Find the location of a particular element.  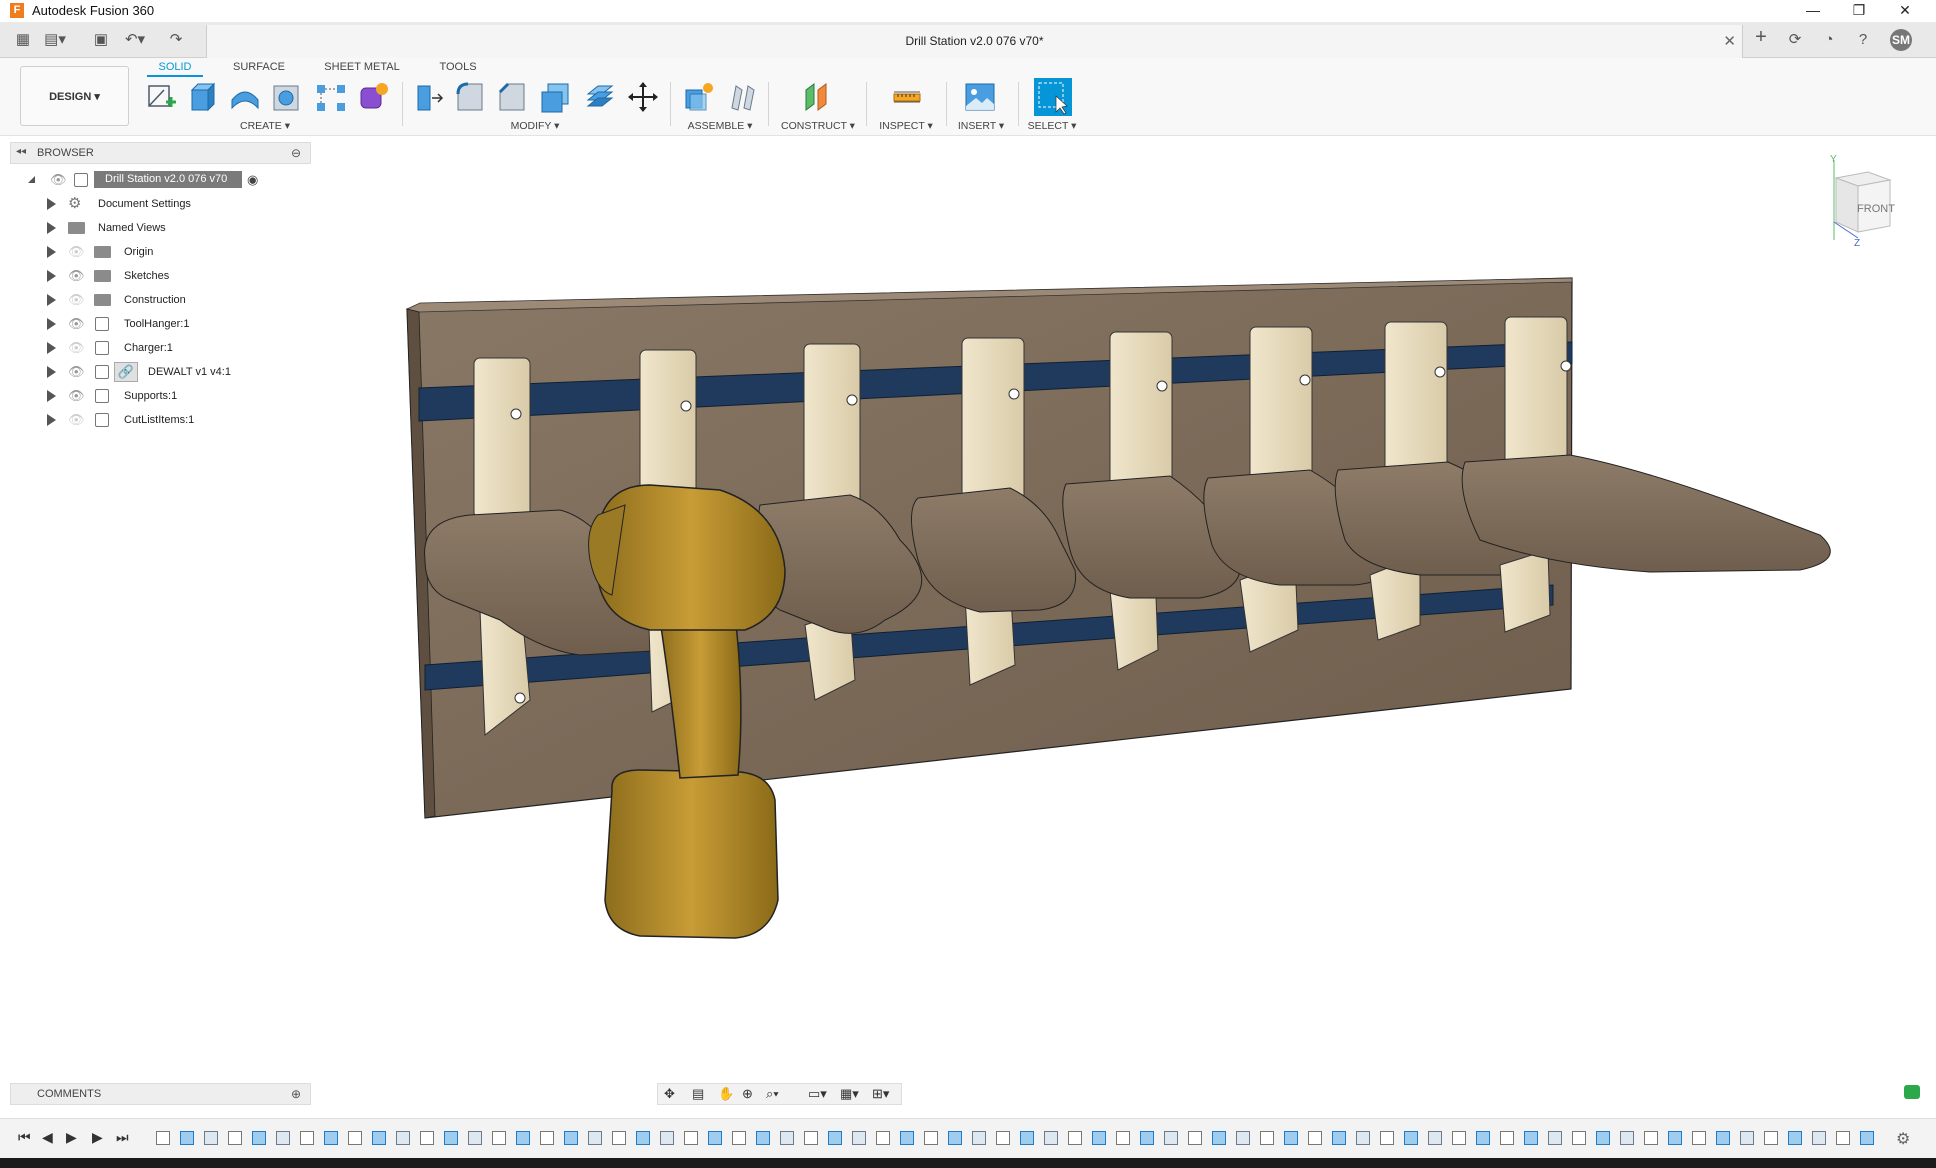

close-document-icon: ✕ is located at coordinates (1729, 41).